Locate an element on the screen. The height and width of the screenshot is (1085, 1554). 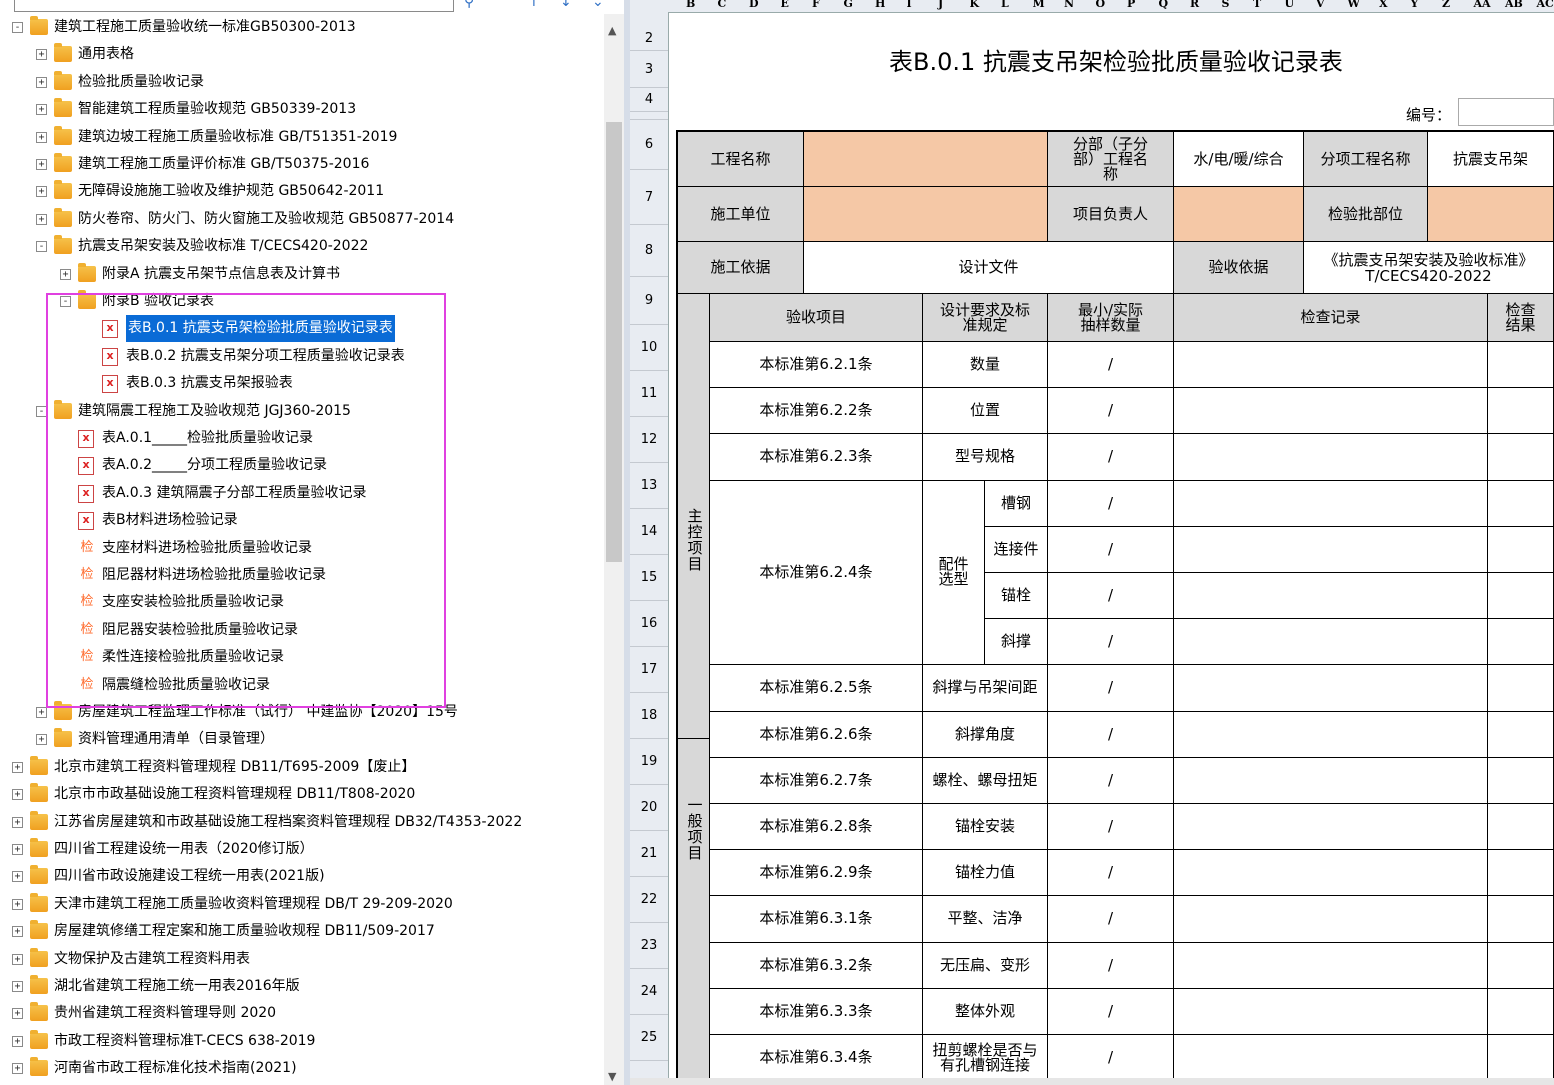
search-input is located at coordinates (234, 6).